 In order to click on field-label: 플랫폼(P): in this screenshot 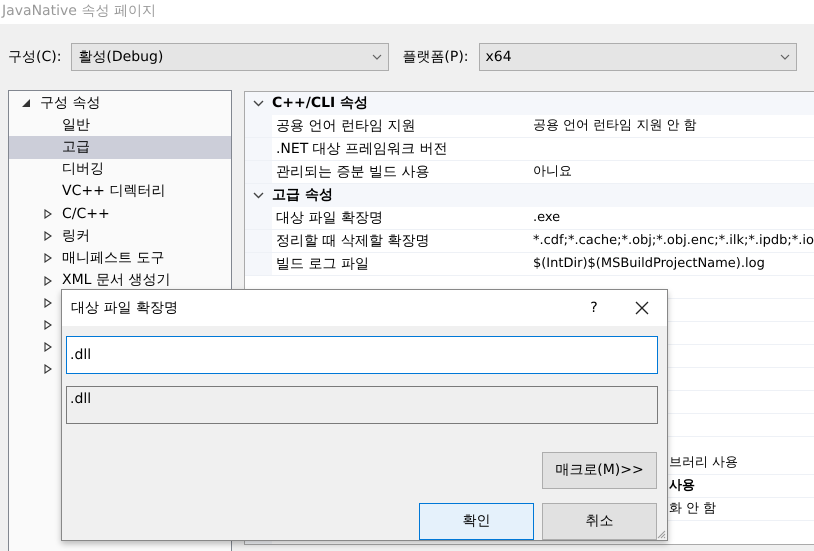, I will do `click(435, 57)`.